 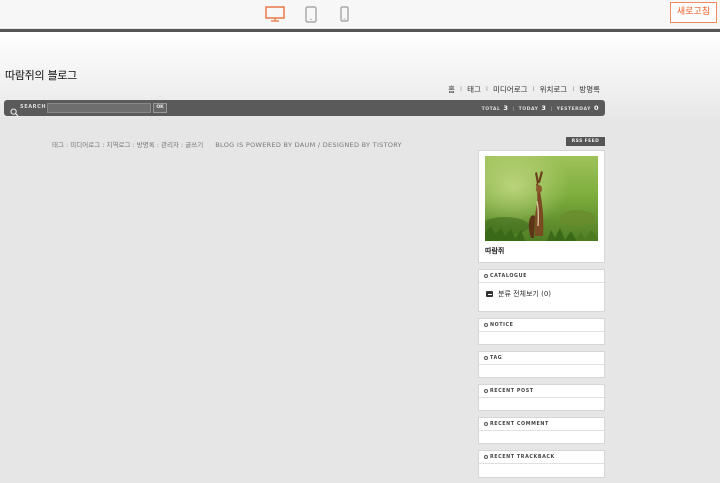 What do you see at coordinates (474, 89) in the screenshot?
I see `nav-tag: 태그` at bounding box center [474, 89].